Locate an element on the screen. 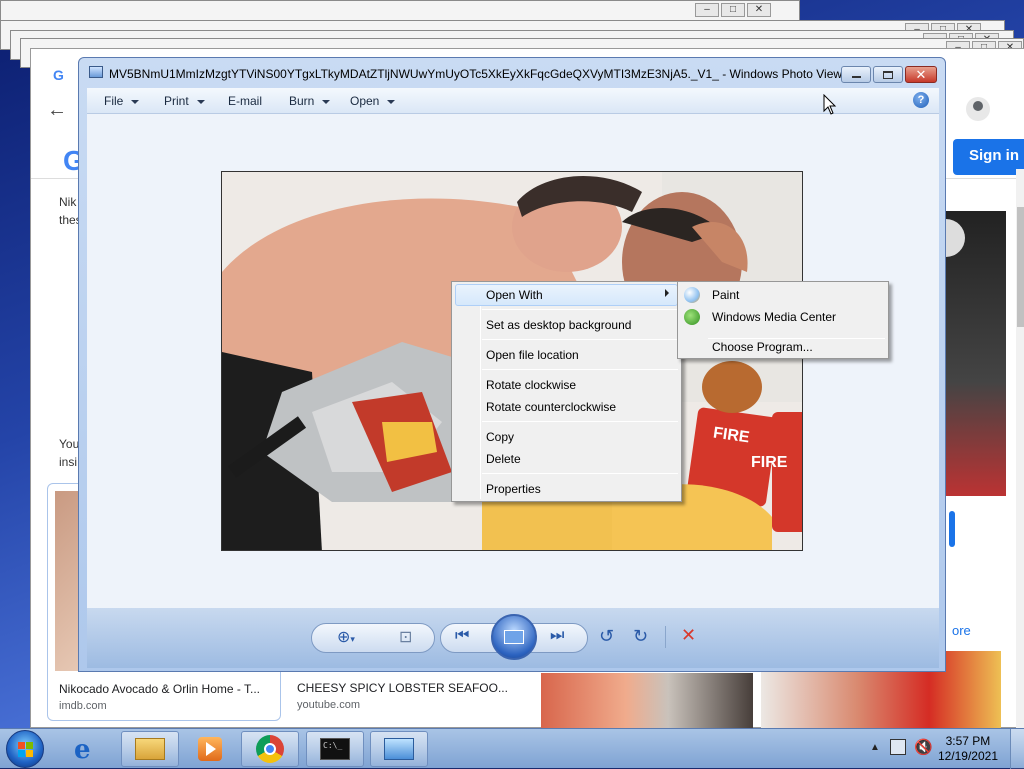 This screenshot has width=1024, height=769. slideshow-button is located at coordinates (514, 637).